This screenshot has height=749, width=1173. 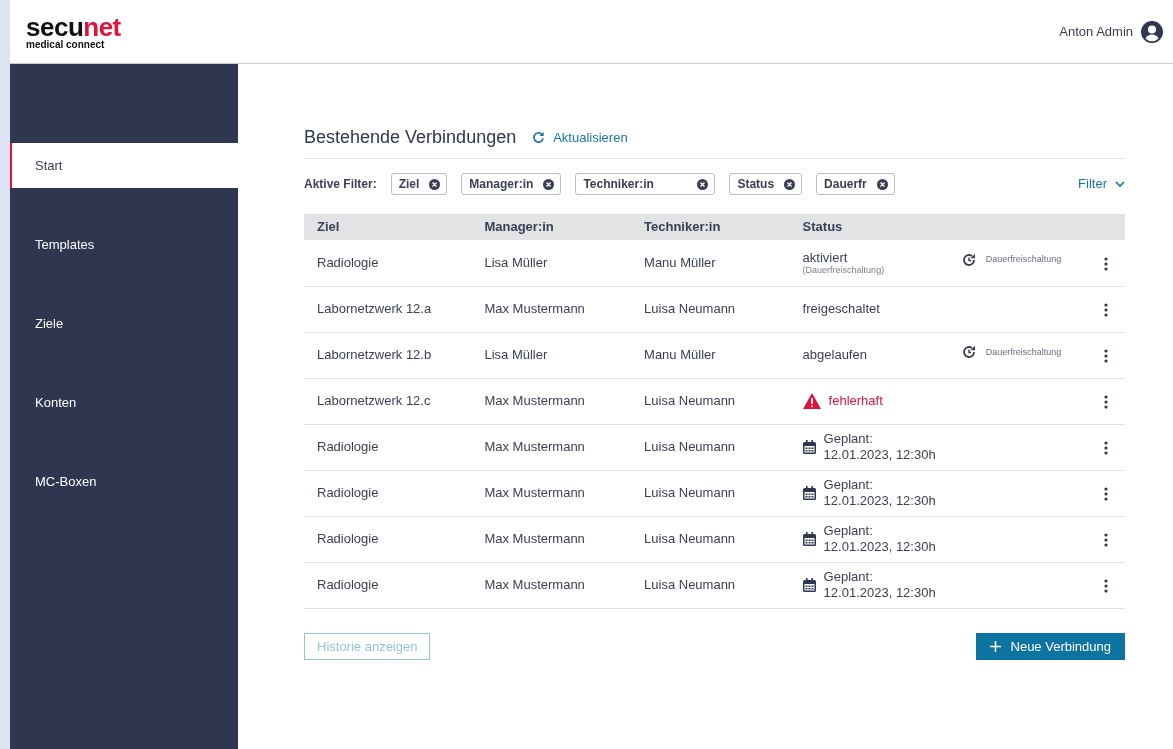 What do you see at coordinates (1050, 646) in the screenshot?
I see `new-connection-button: Neue Verbindung` at bounding box center [1050, 646].